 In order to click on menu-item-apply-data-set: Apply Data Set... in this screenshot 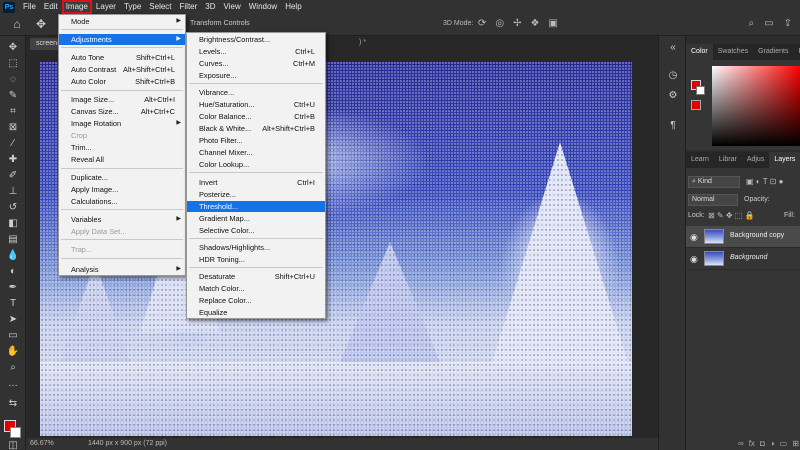, I will do `click(122, 231)`.